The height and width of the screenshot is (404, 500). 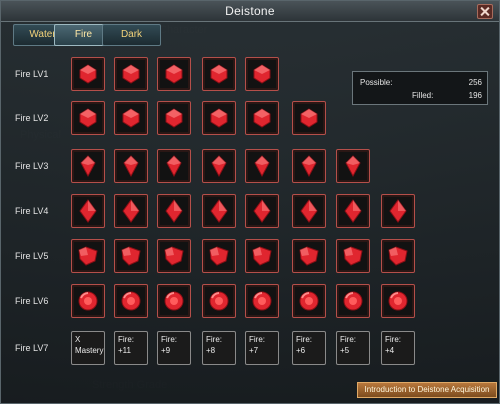 What do you see at coordinates (309, 348) in the screenshot?
I see `deistone-slot-lv7: Fire: +6` at bounding box center [309, 348].